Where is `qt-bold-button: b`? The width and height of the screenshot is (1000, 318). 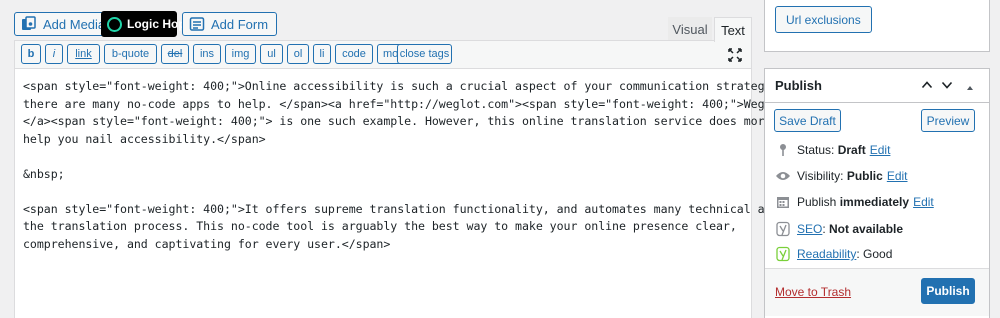 qt-bold-button: b is located at coordinates (31, 54).